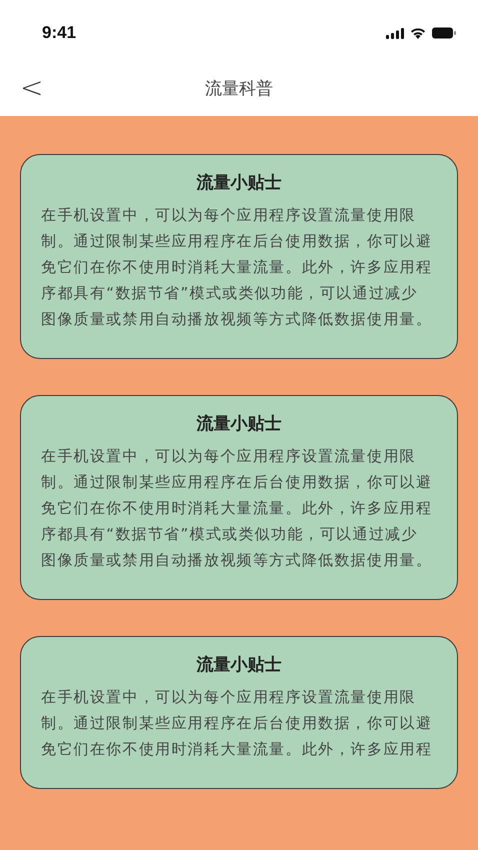  Describe the element at coordinates (444, 33) in the screenshot. I see `battery-icon` at that location.